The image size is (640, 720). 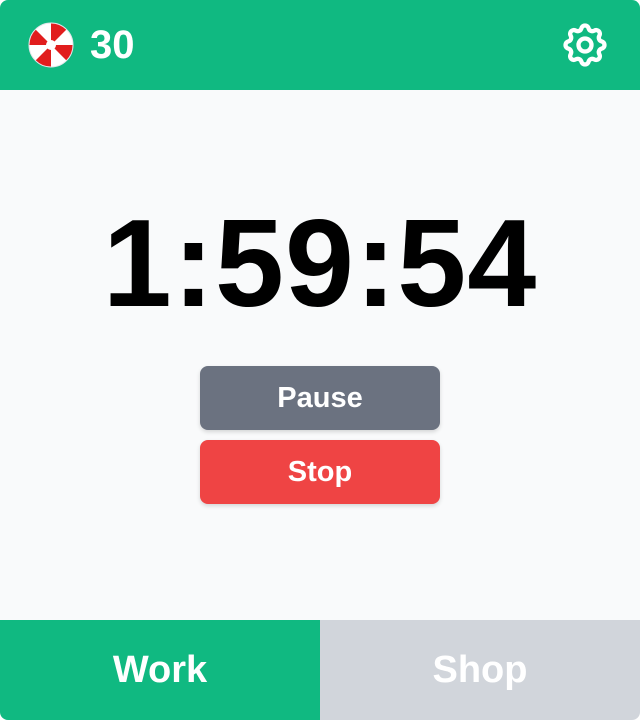 What do you see at coordinates (51, 45) in the screenshot?
I see `peppermint-candy-icon` at bounding box center [51, 45].